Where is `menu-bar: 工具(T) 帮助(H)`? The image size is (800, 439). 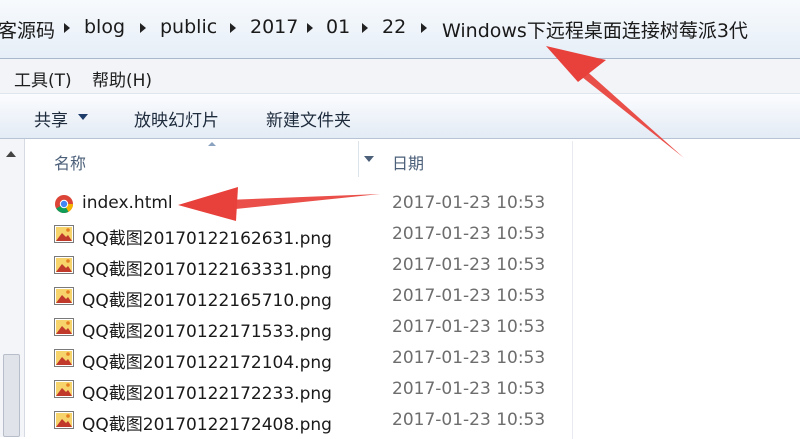
menu-bar: 工具(T) 帮助(H) is located at coordinates (400, 76).